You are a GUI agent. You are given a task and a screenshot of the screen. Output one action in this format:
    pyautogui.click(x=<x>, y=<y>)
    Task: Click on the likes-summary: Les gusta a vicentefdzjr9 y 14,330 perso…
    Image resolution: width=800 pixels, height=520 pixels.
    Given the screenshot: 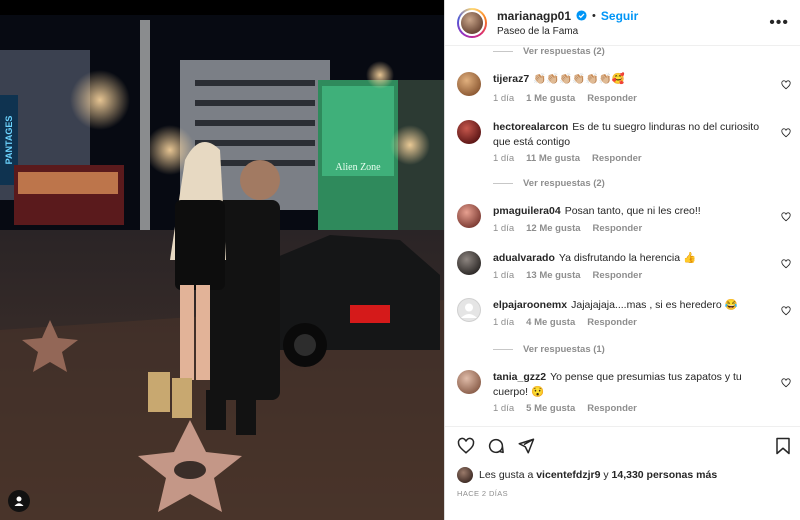 What is the action you would take?
    pyautogui.click(x=587, y=475)
    